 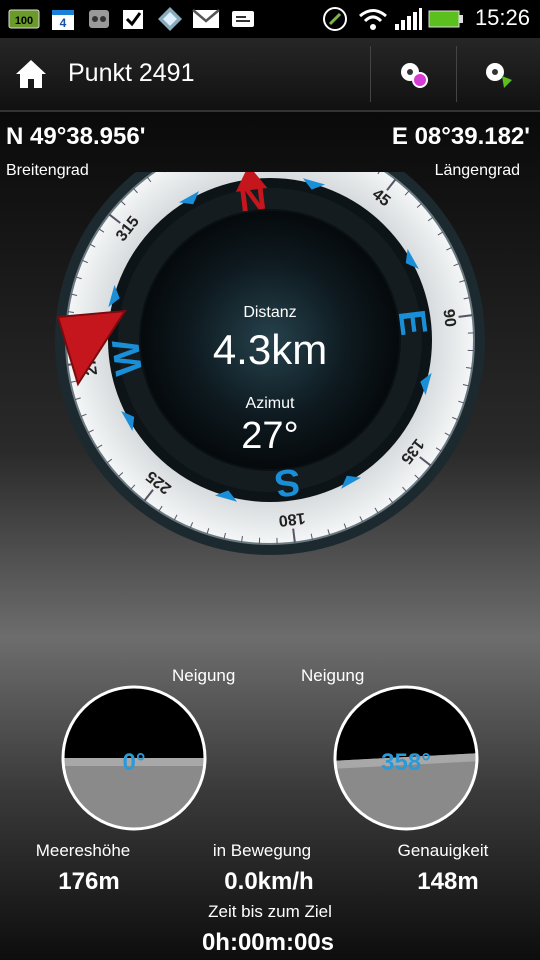 I want to click on azimuth-value: 27°, so click(x=270, y=436).